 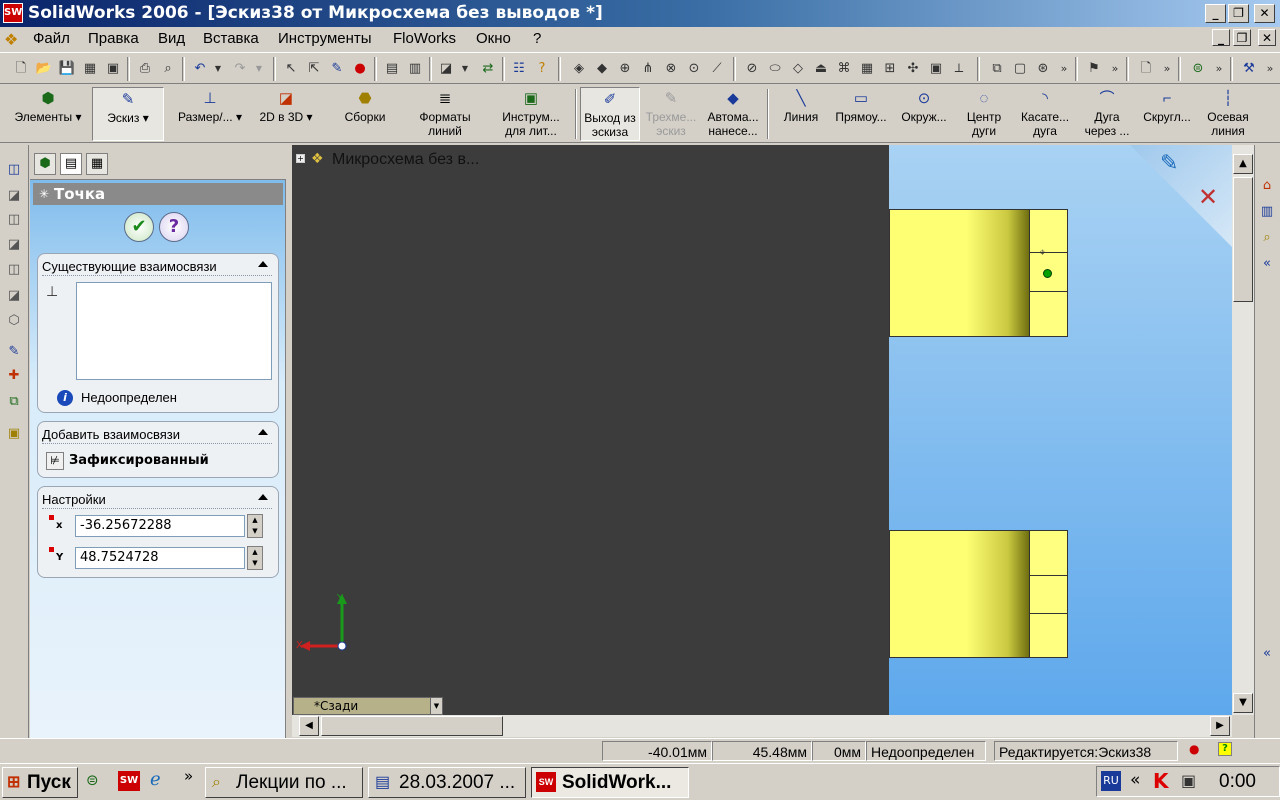 I want to click on language-indicator: RU, so click(x=1111, y=781).